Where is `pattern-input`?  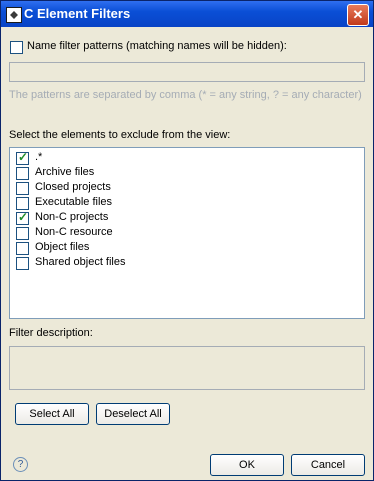 pattern-input is located at coordinates (187, 72).